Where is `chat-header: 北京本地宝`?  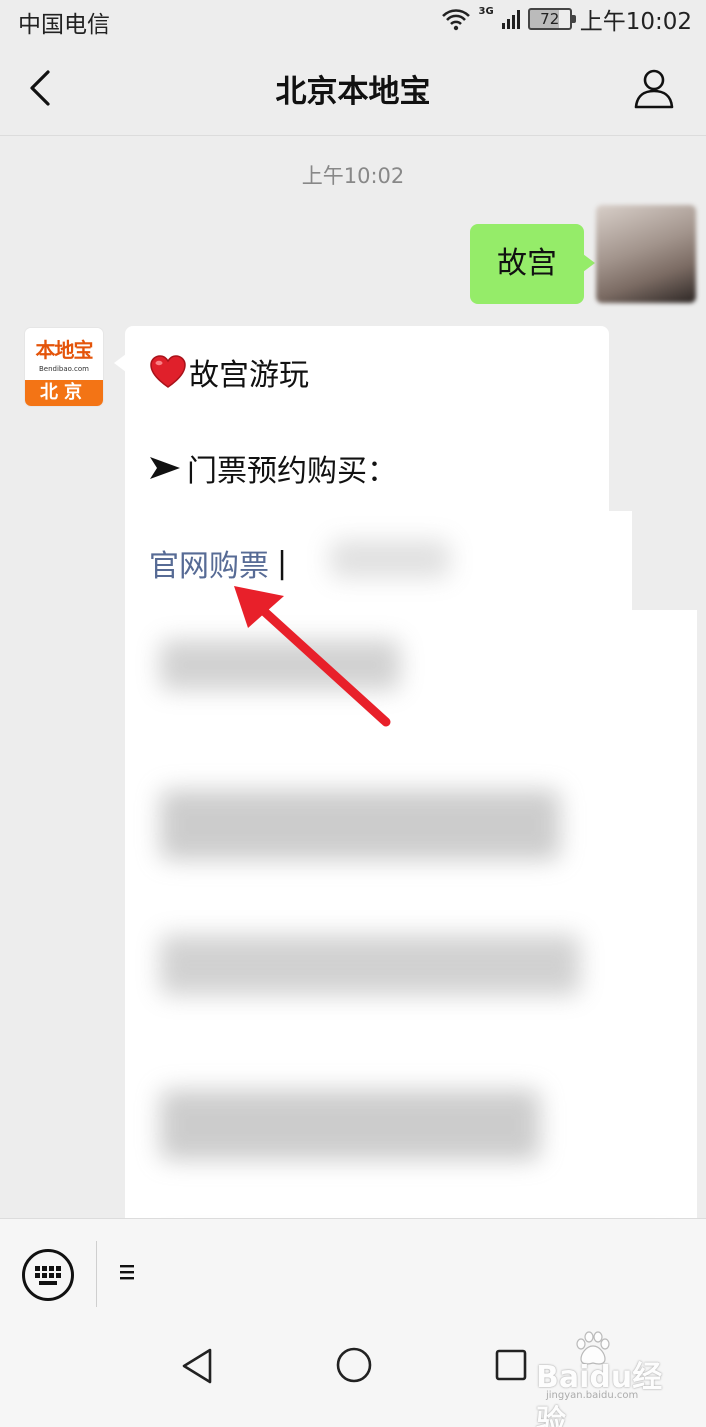
chat-header: 北京本地宝 is located at coordinates (353, 88).